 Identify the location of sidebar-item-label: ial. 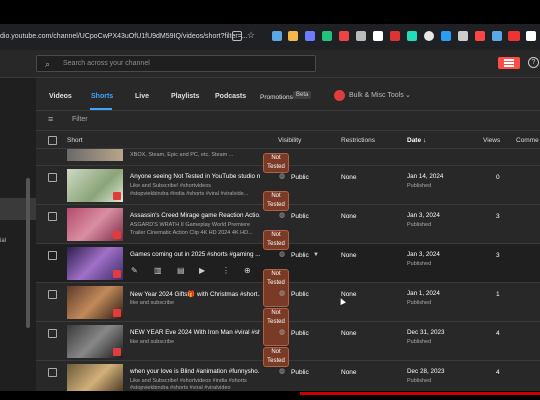
(3, 241).